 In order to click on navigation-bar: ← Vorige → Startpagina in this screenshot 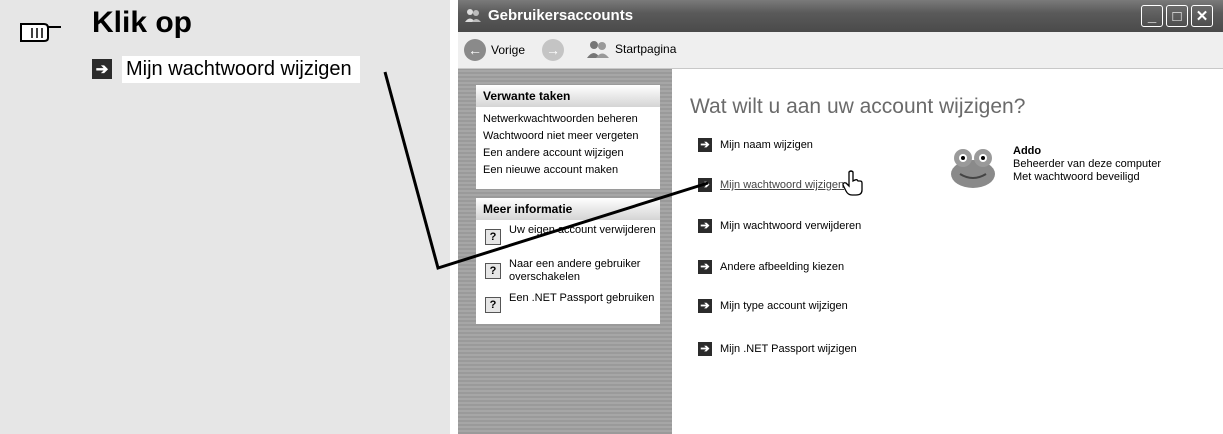, I will do `click(840, 50)`.